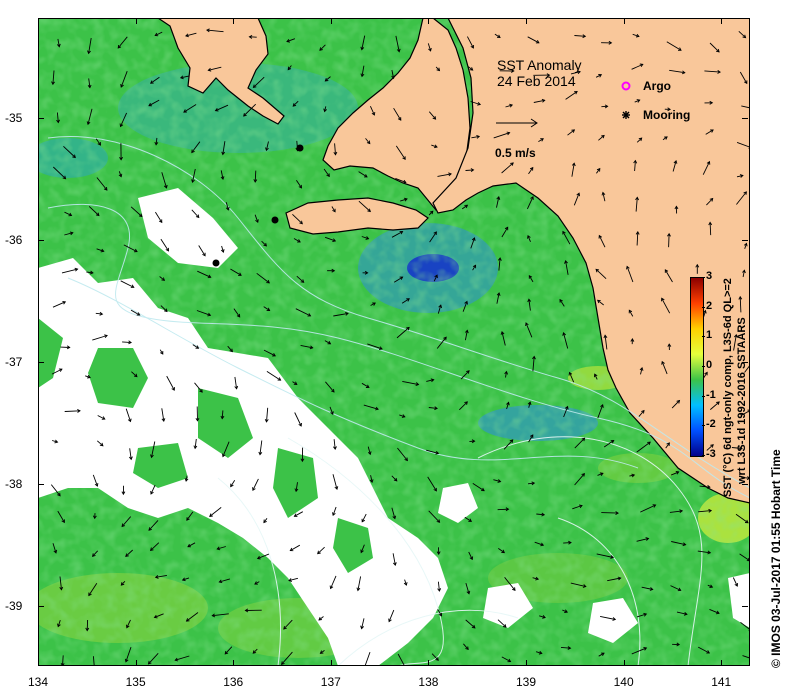  What do you see at coordinates (742, 400) in the screenshot?
I see `colorbar-label-line2: wrt L3S-1d 1992-2016 SSTAARS` at bounding box center [742, 400].